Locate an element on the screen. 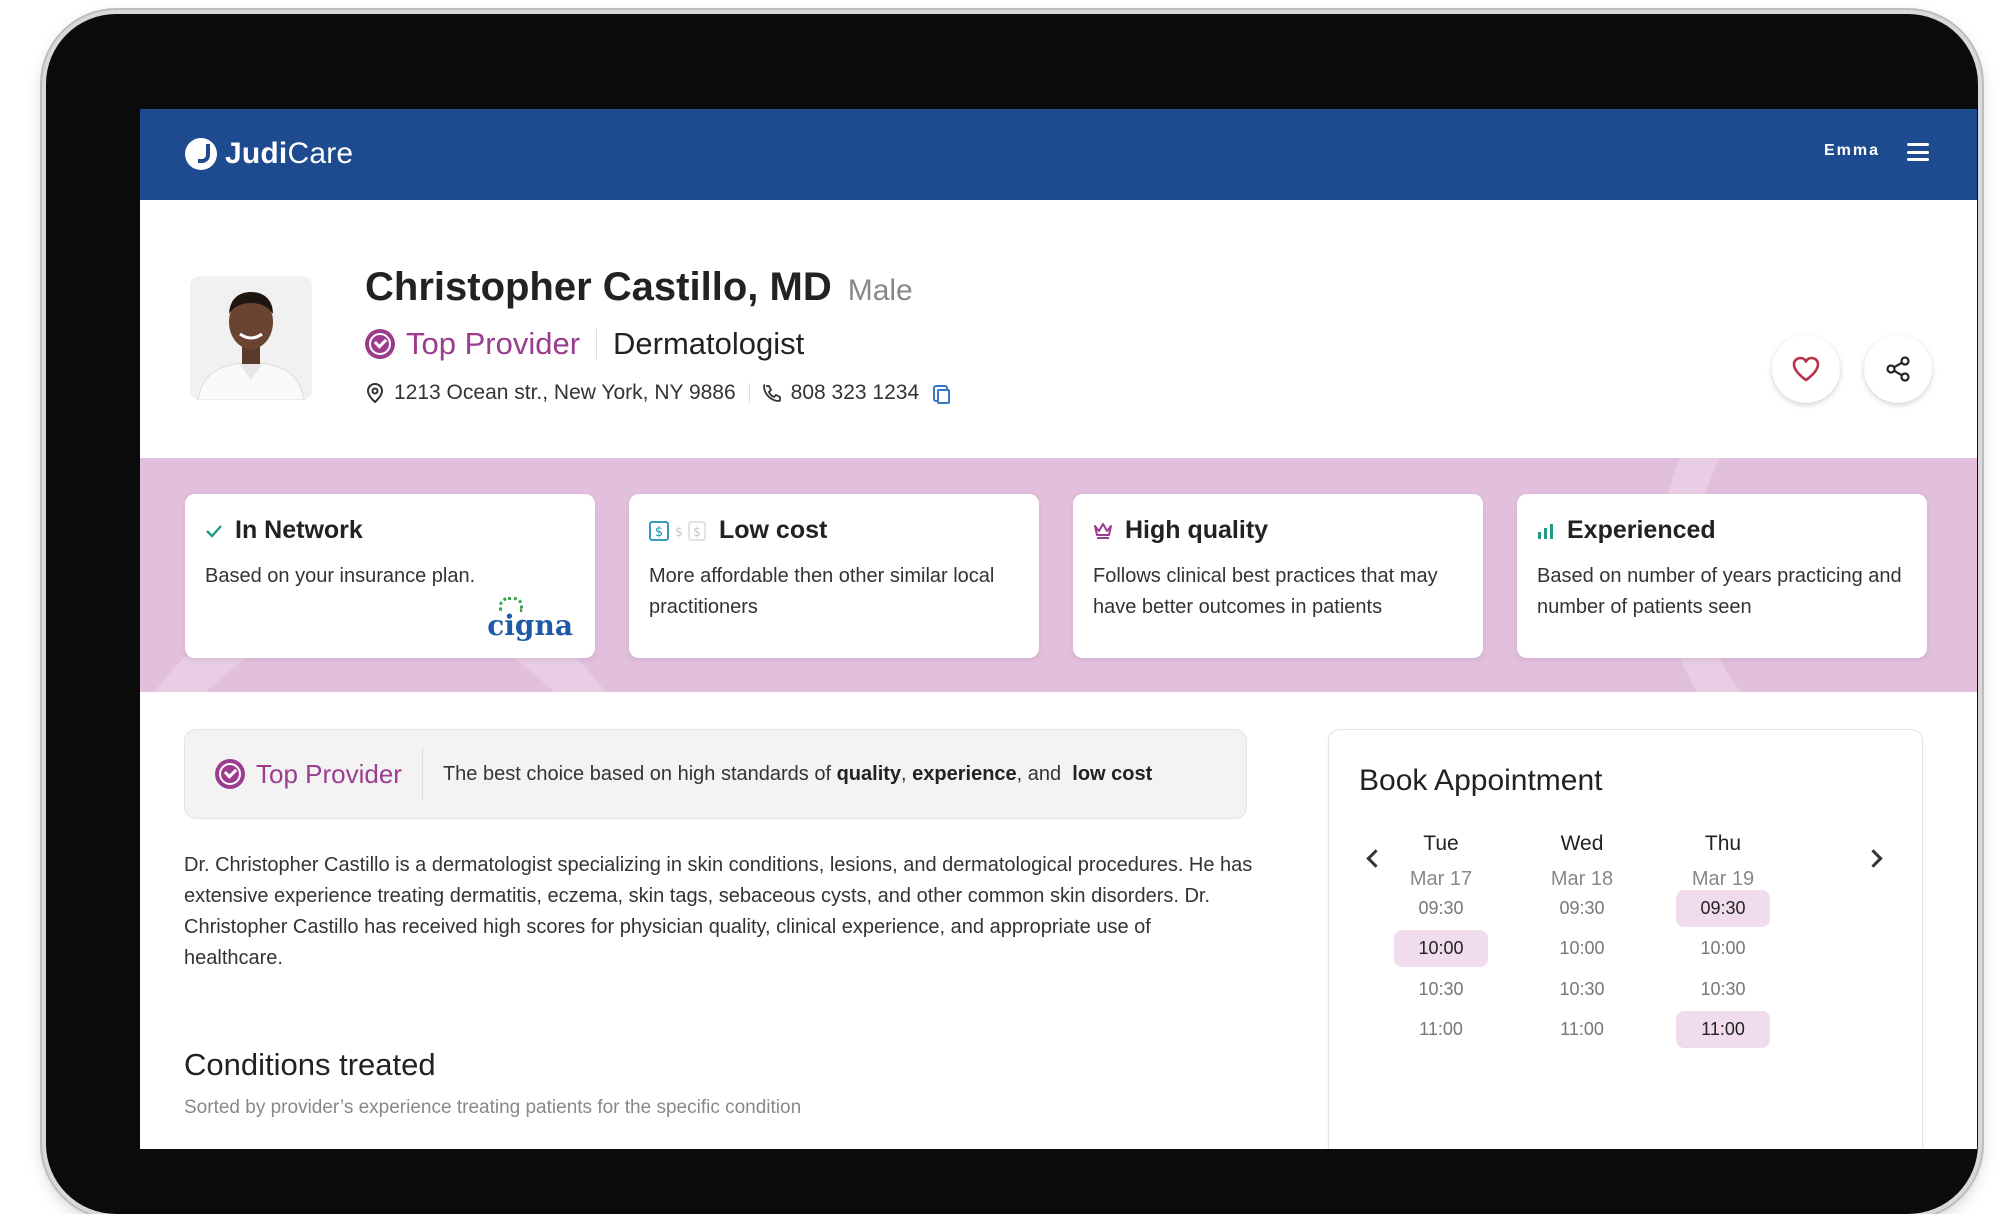  crown-icon is located at coordinates (1103, 530).